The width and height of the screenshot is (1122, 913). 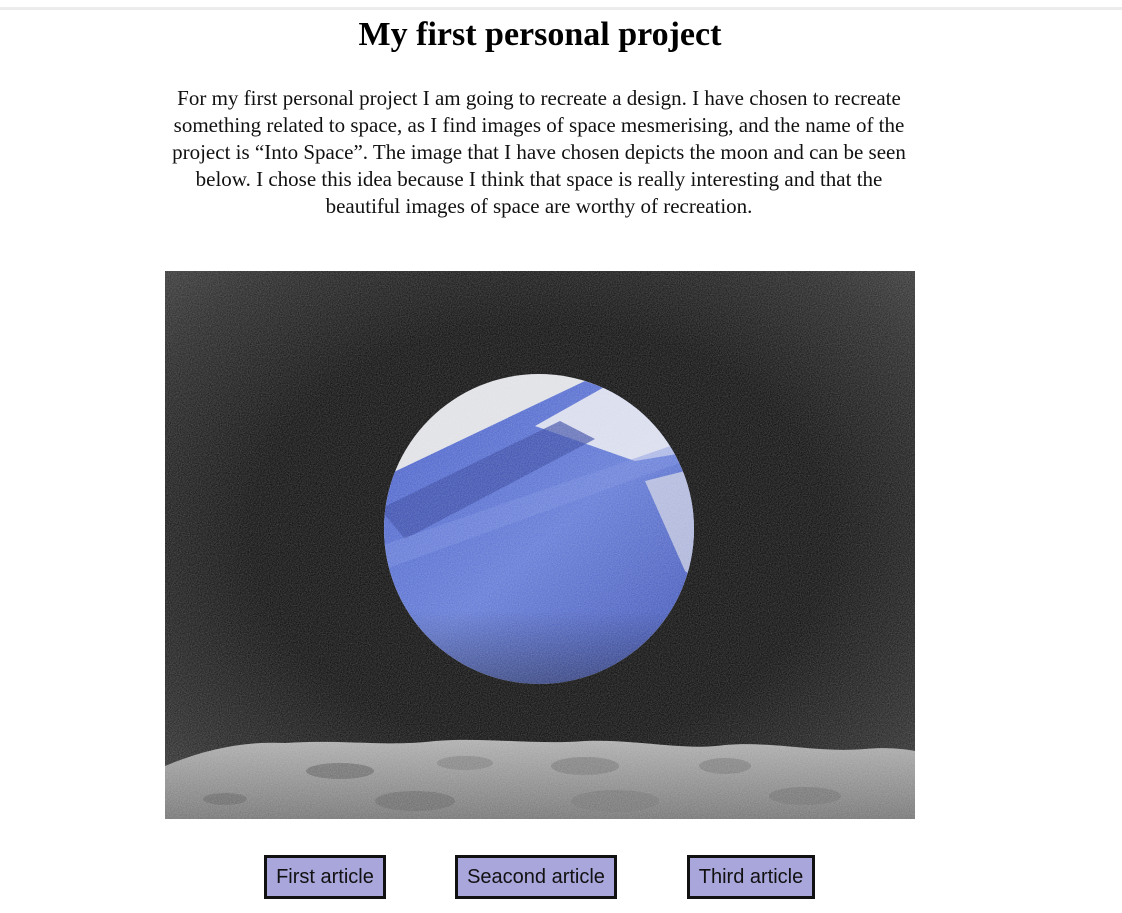 What do you see at coordinates (751, 877) in the screenshot?
I see `third-article-button: Third article` at bounding box center [751, 877].